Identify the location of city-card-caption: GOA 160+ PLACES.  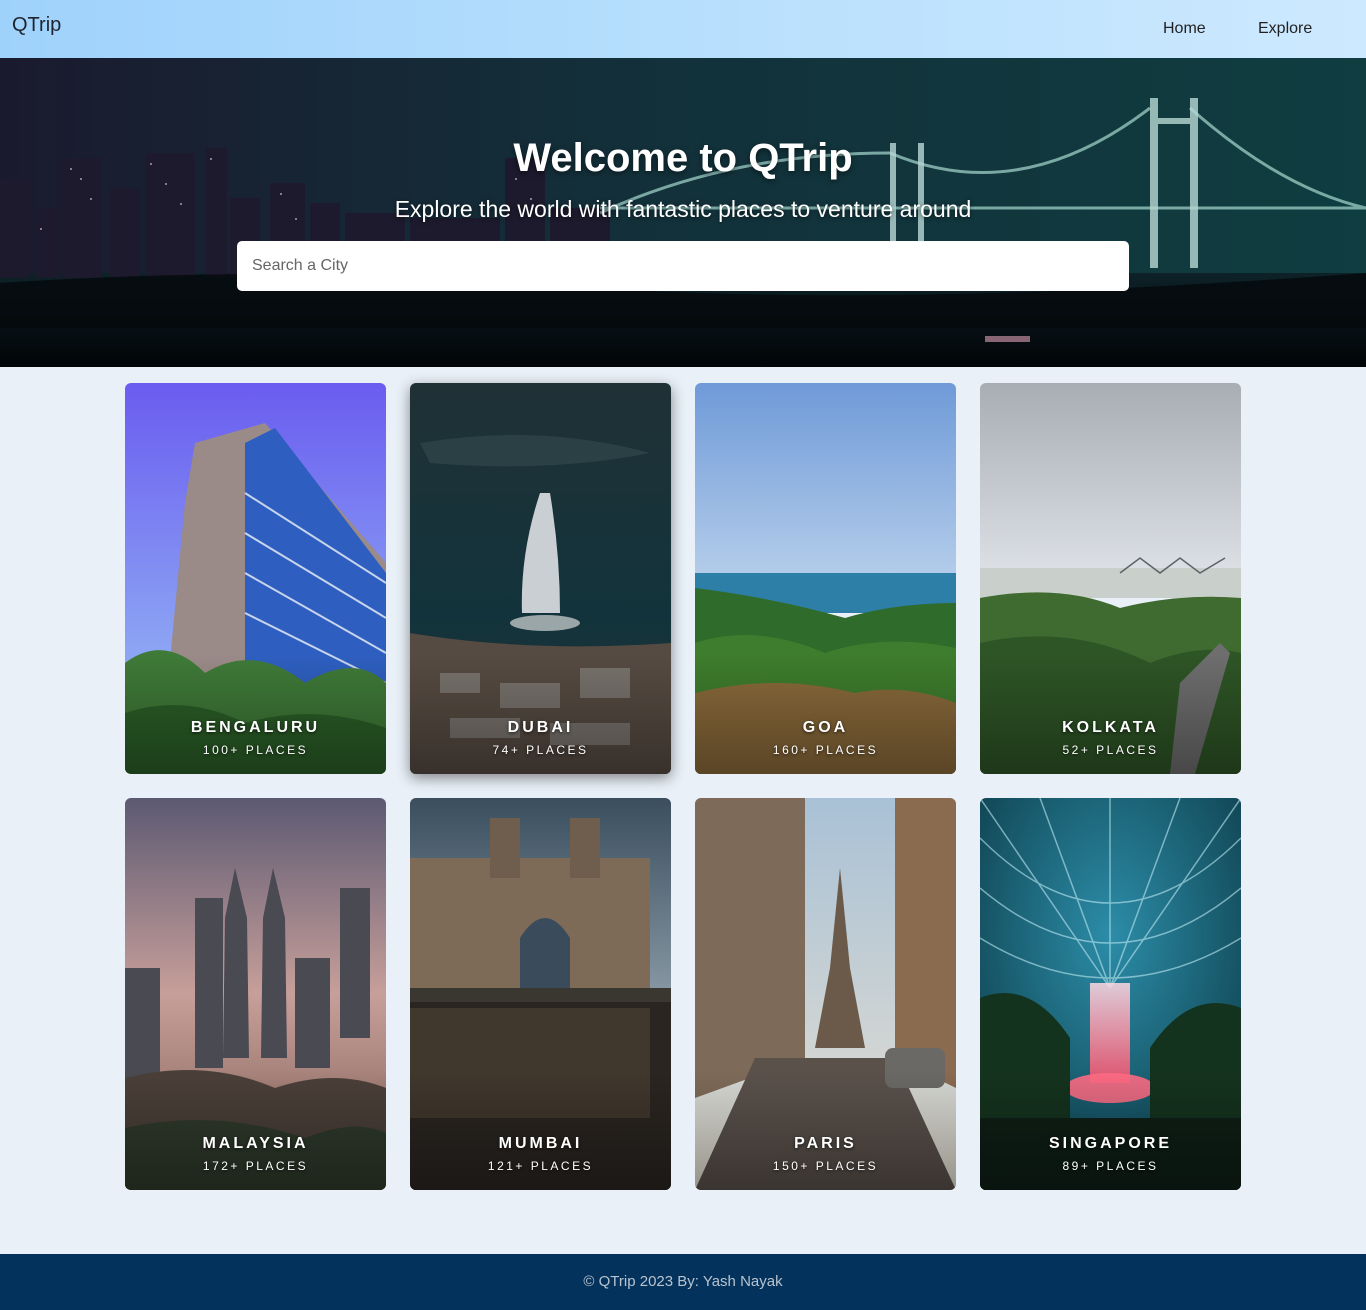
(825, 738).